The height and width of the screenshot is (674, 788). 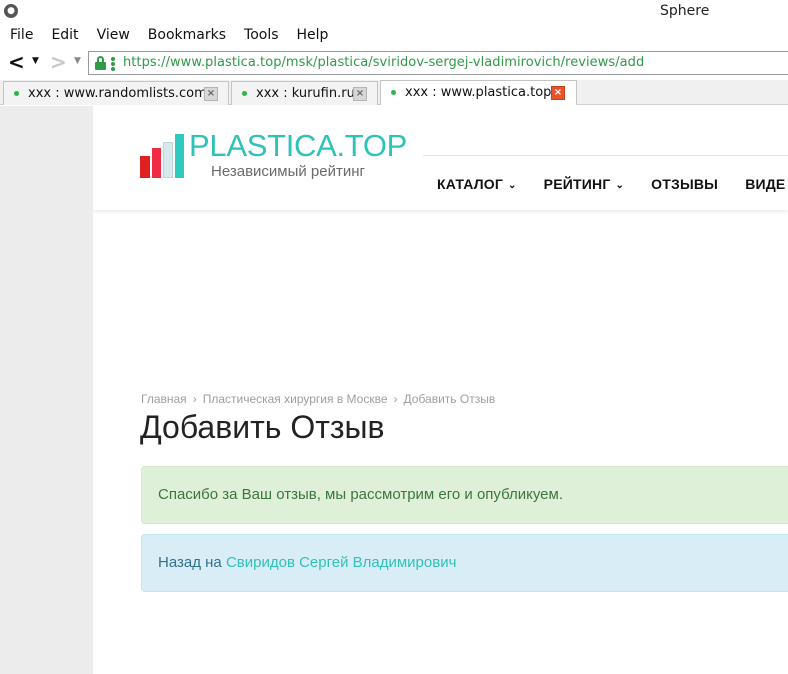 What do you see at coordinates (100, 63) in the screenshot?
I see `lock-icon` at bounding box center [100, 63].